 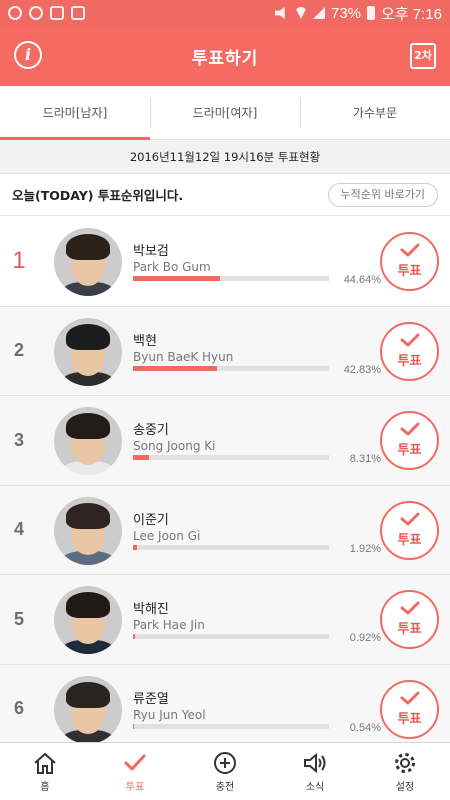 I want to click on bottom-navigation: 홈 투표 충전 소식 설정, so click(x=225, y=771).